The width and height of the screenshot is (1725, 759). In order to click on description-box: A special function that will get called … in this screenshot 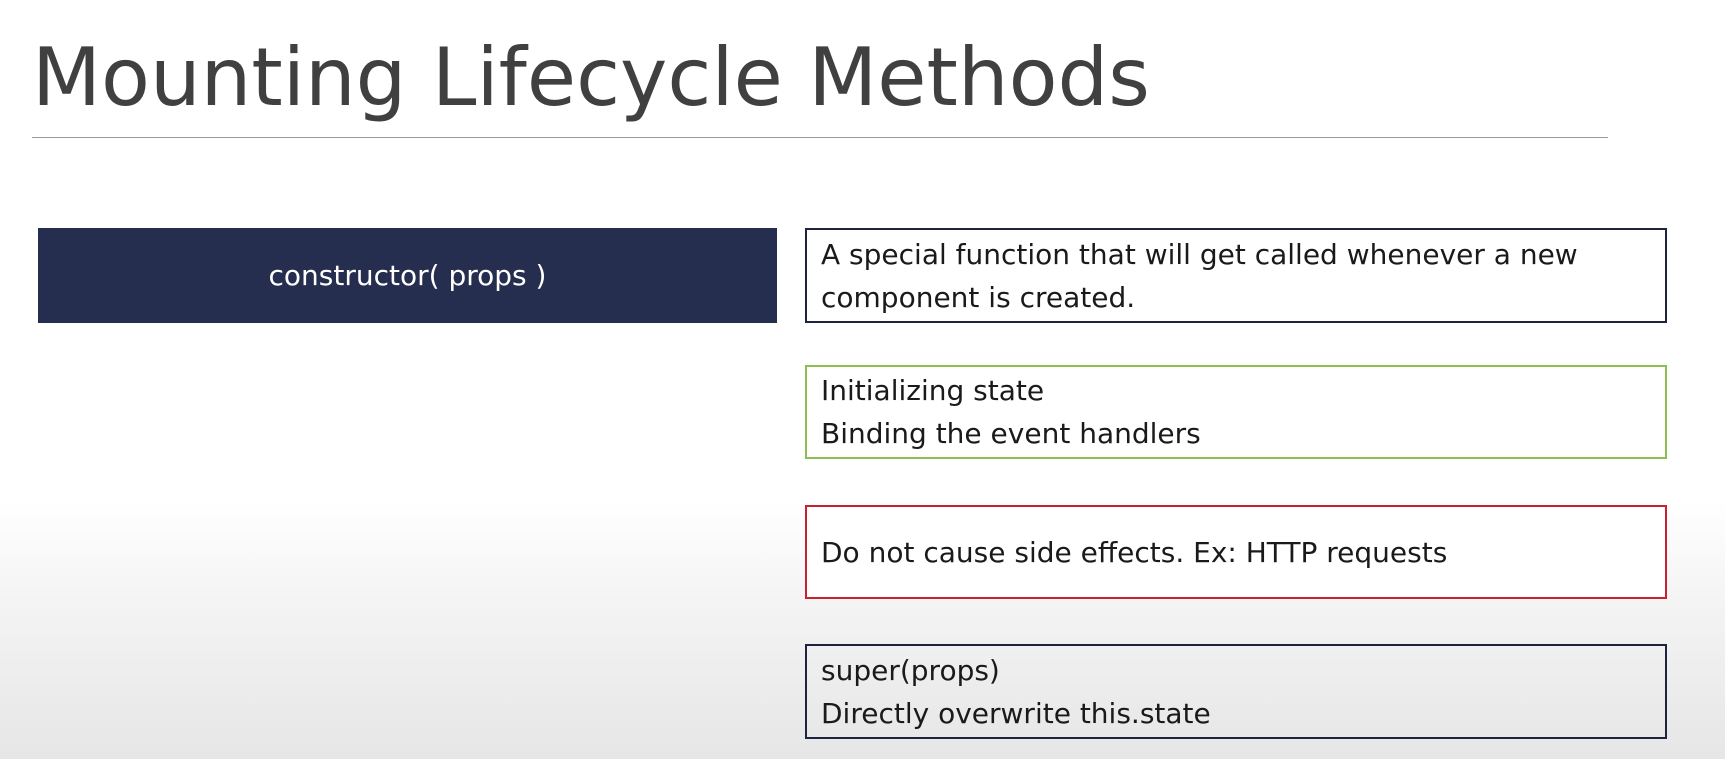, I will do `click(1236, 275)`.